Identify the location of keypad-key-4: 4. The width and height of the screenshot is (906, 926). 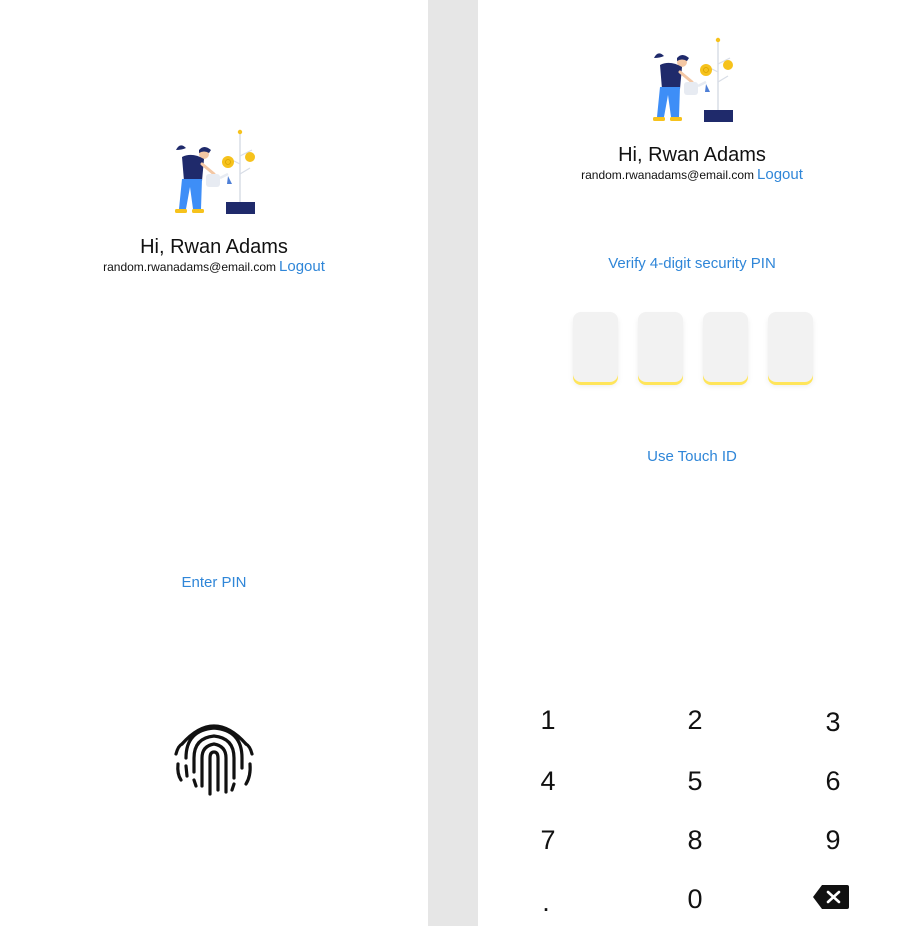
(548, 781).